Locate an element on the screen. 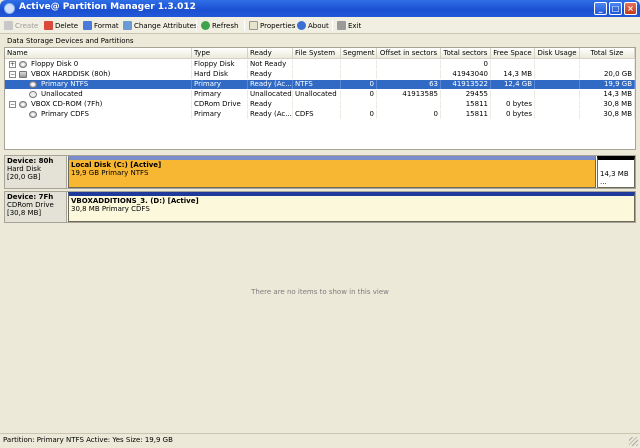 This screenshot has height=448, width=640. window-title: Active@ Partition Manager 1.3.012 is located at coordinates (107, 7).